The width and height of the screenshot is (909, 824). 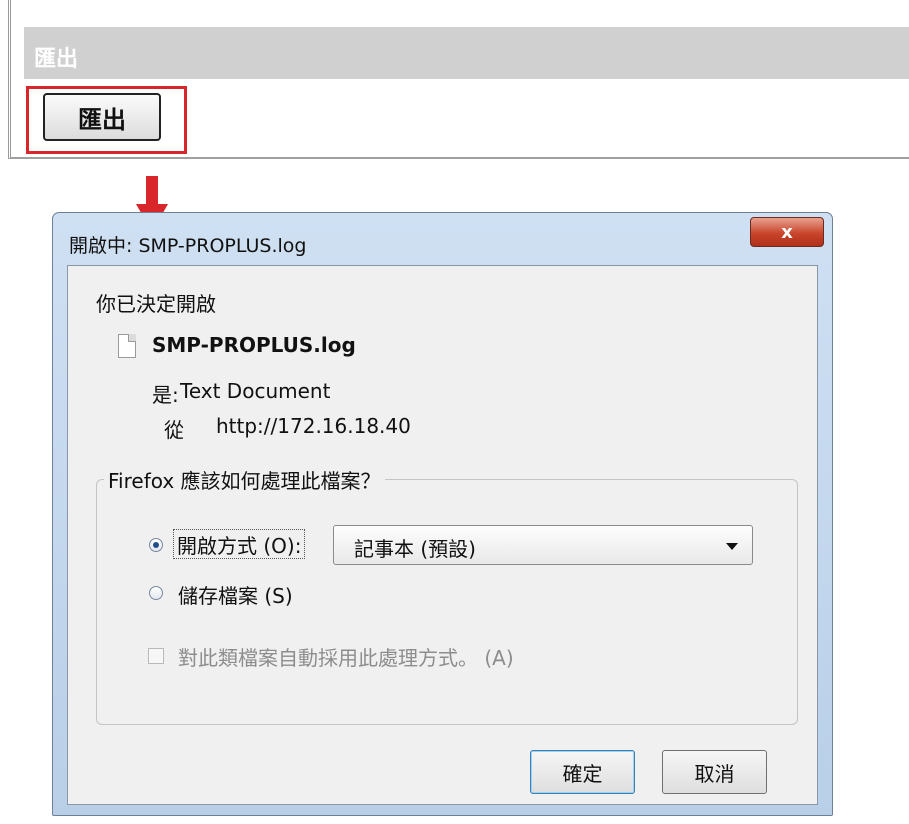 What do you see at coordinates (152, 191) in the screenshot?
I see `down-arrow-icon` at bounding box center [152, 191].